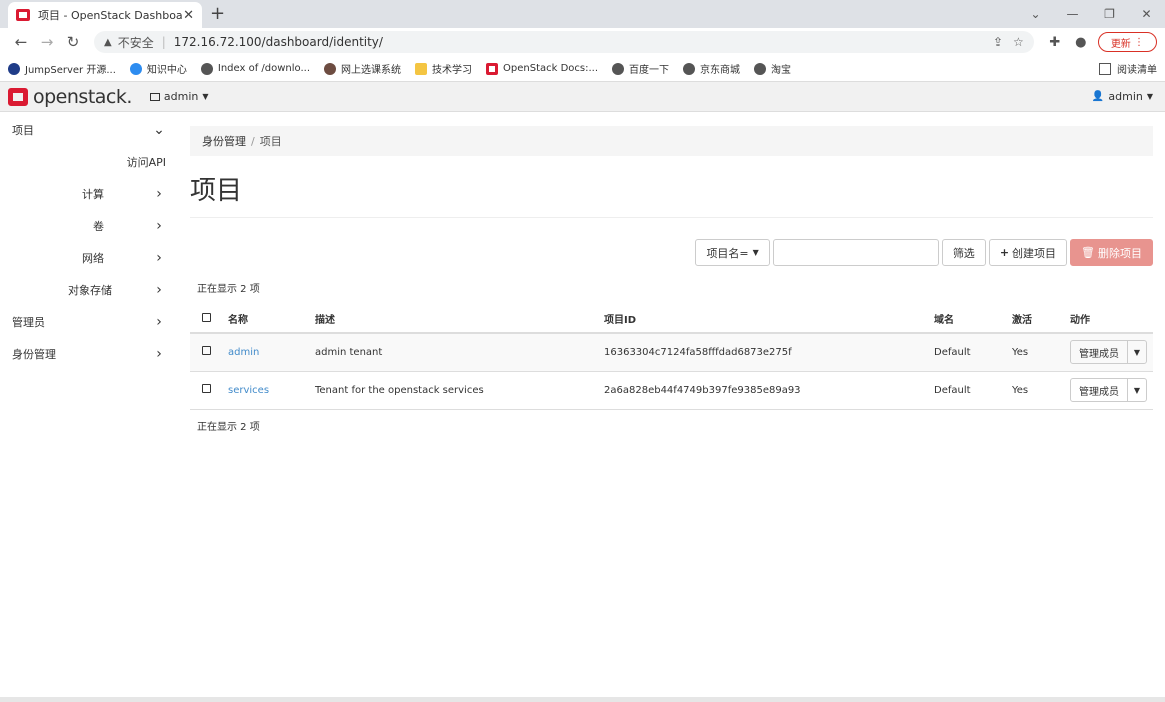 The image size is (1165, 702). What do you see at coordinates (649, 70) in the screenshot?
I see `bookmark-label: 百度一下` at bounding box center [649, 70].